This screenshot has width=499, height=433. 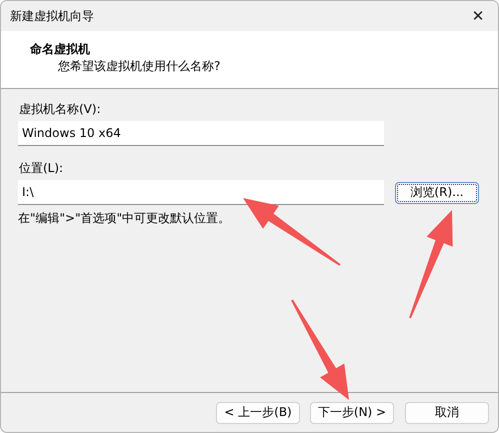 I want to click on hint-text: 在"编辑">"首选项"中可更改默认位置。, so click(x=125, y=218).